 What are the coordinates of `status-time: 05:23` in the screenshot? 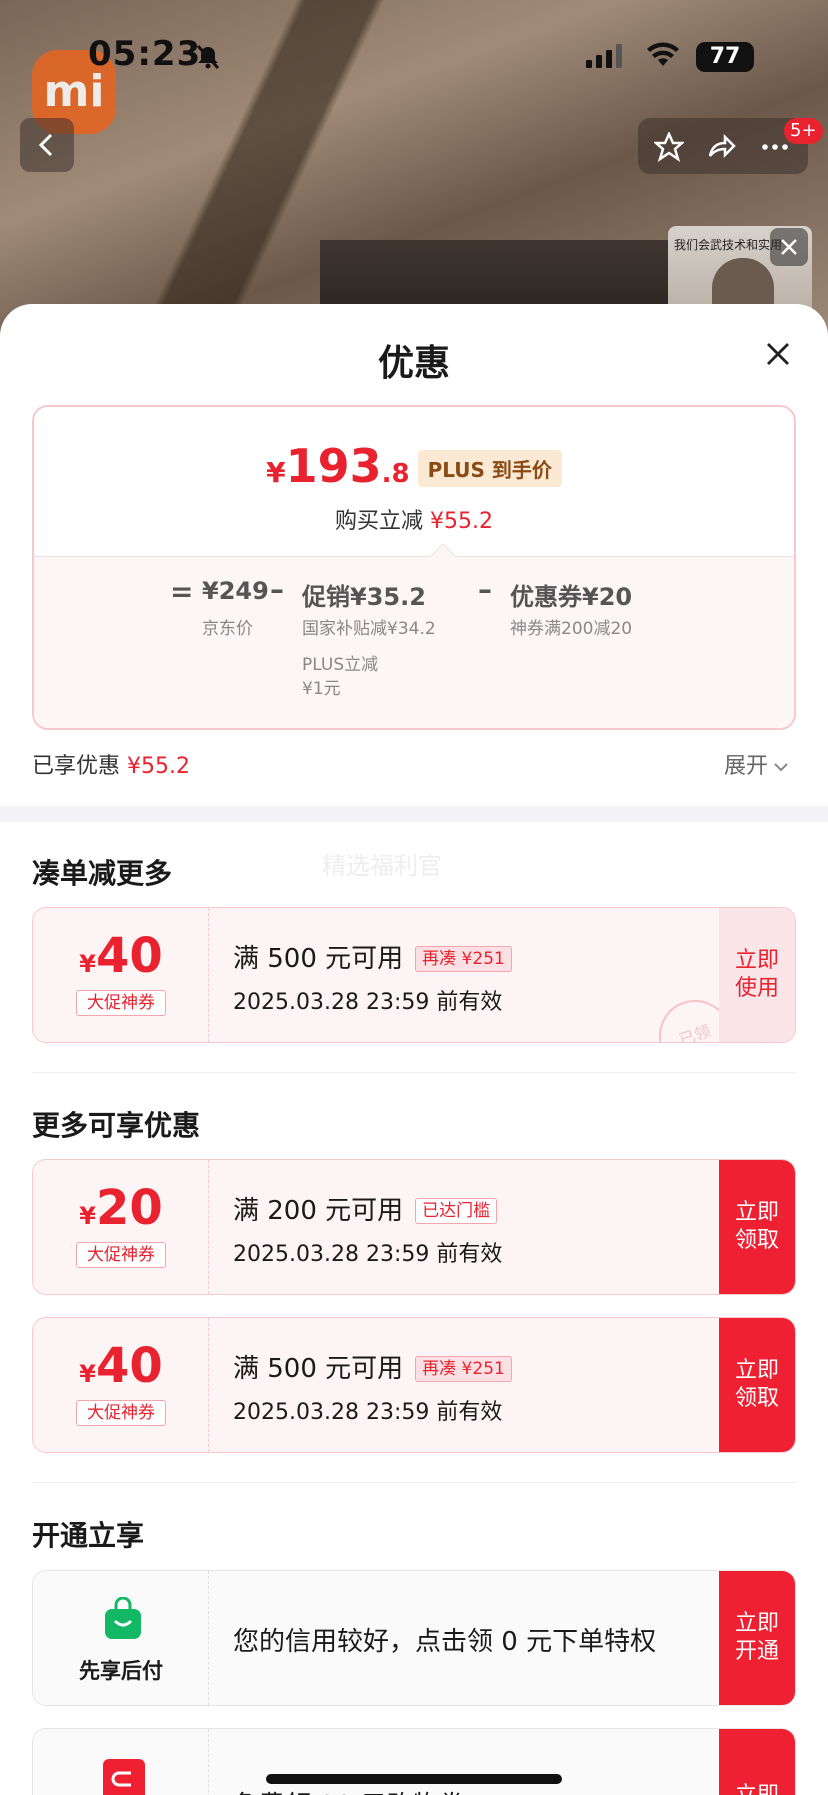 It's located at (145, 54).